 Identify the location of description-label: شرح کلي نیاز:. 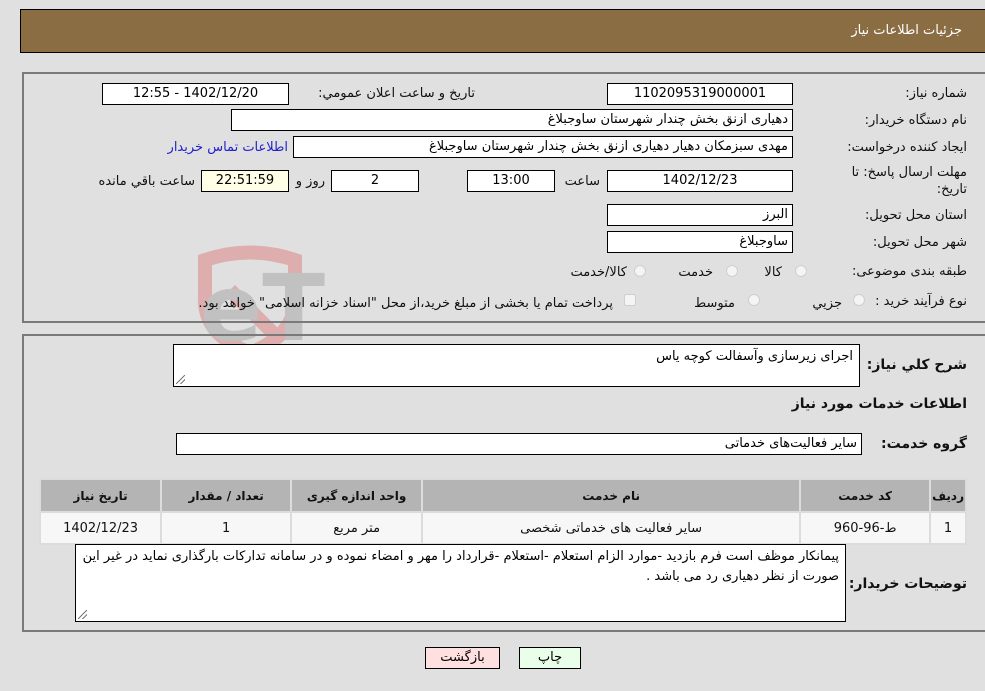
(916, 365).